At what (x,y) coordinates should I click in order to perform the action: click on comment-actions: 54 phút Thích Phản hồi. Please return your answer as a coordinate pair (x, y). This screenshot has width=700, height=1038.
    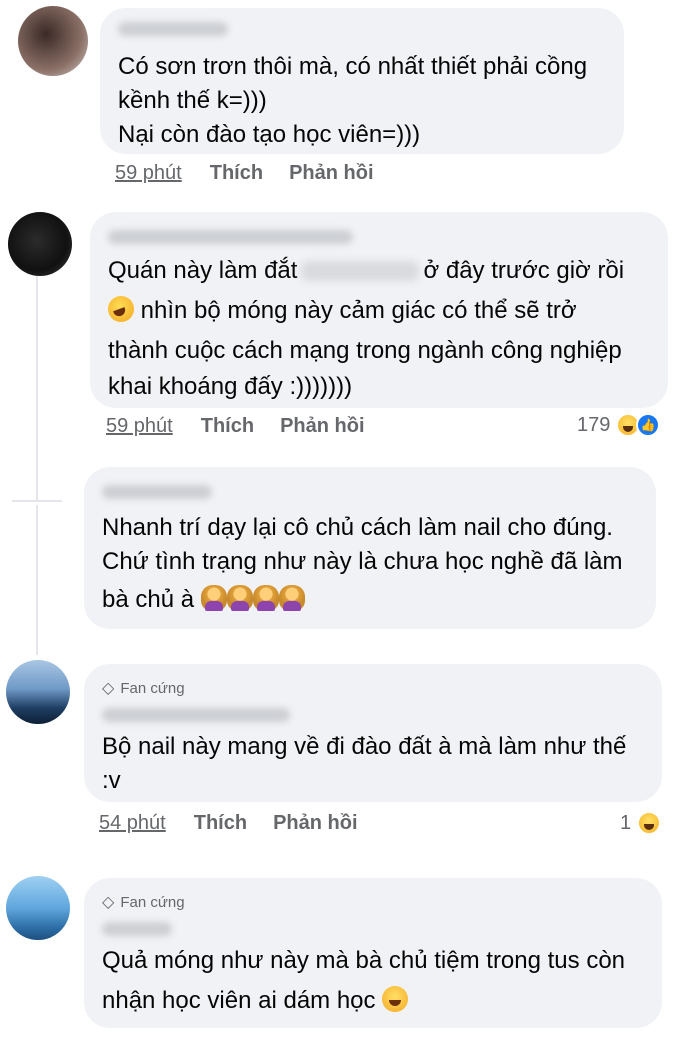
    Looking at the image, I should click on (228, 823).